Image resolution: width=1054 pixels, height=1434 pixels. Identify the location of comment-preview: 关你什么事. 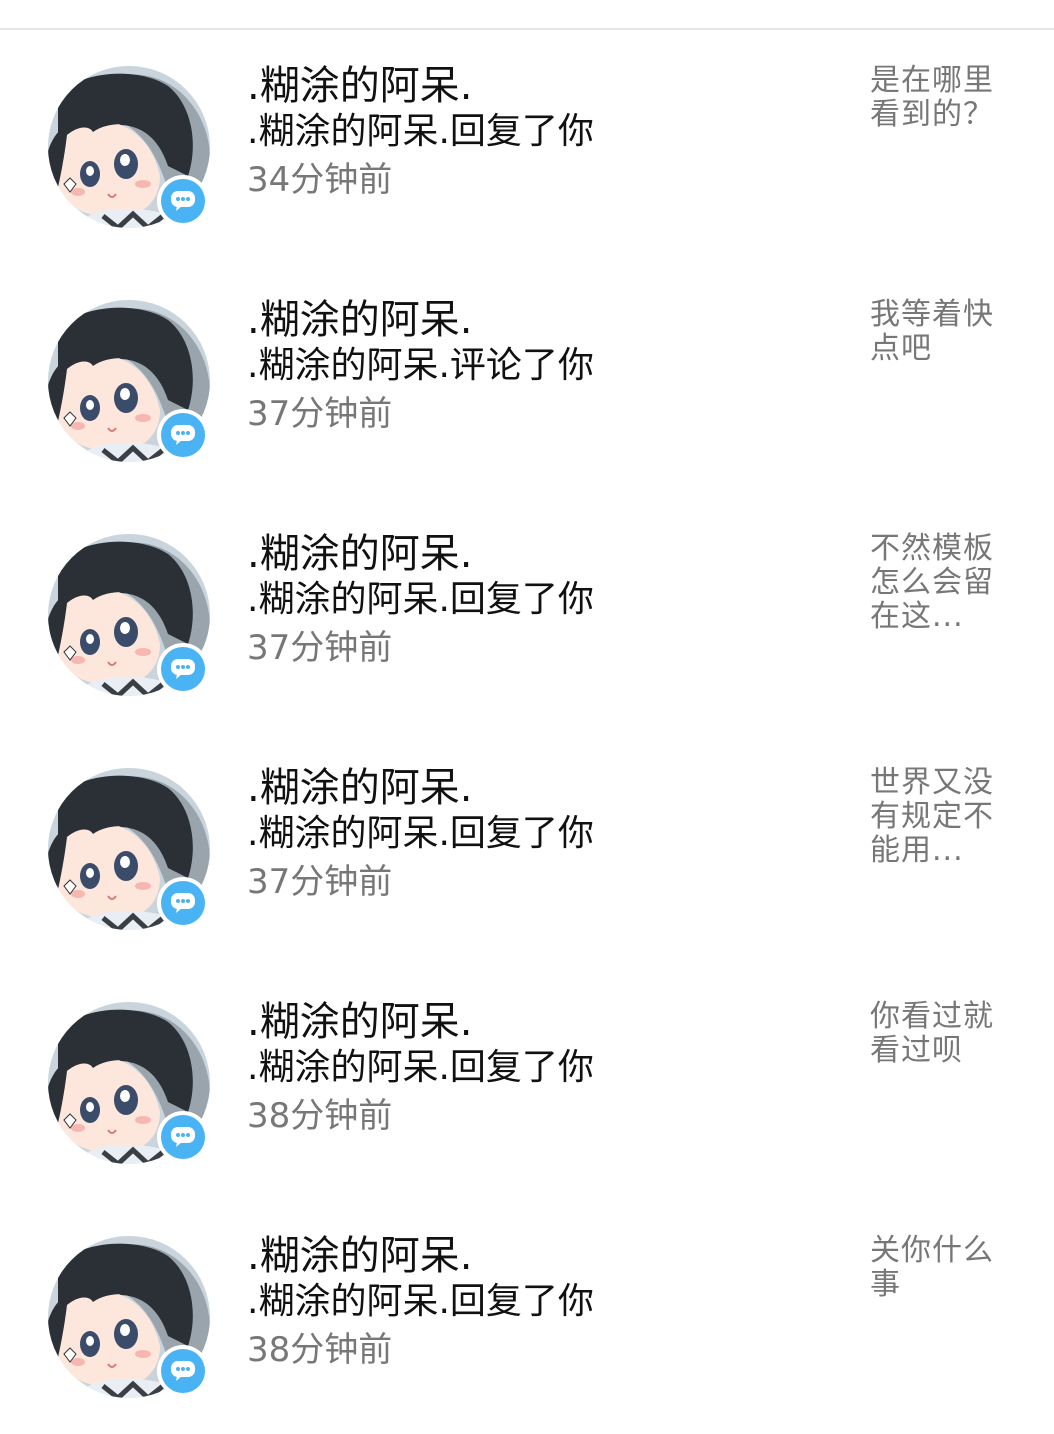
(946, 1268).